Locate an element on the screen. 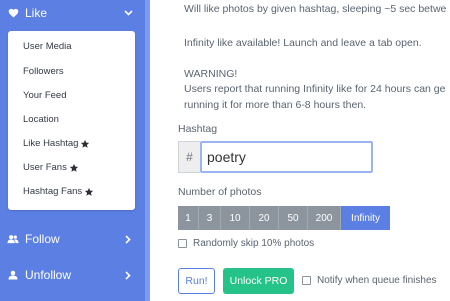 The height and width of the screenshot is (301, 450). submenu-item-user-media: User Media is located at coordinates (47, 46).